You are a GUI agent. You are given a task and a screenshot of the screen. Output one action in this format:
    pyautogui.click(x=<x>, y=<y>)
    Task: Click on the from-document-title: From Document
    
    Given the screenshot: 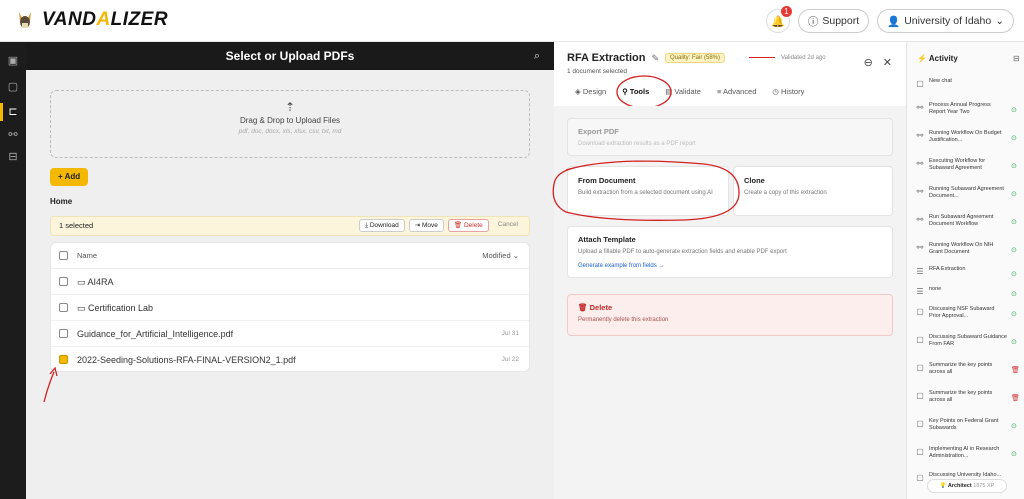 What is the action you would take?
    pyautogui.click(x=607, y=180)
    